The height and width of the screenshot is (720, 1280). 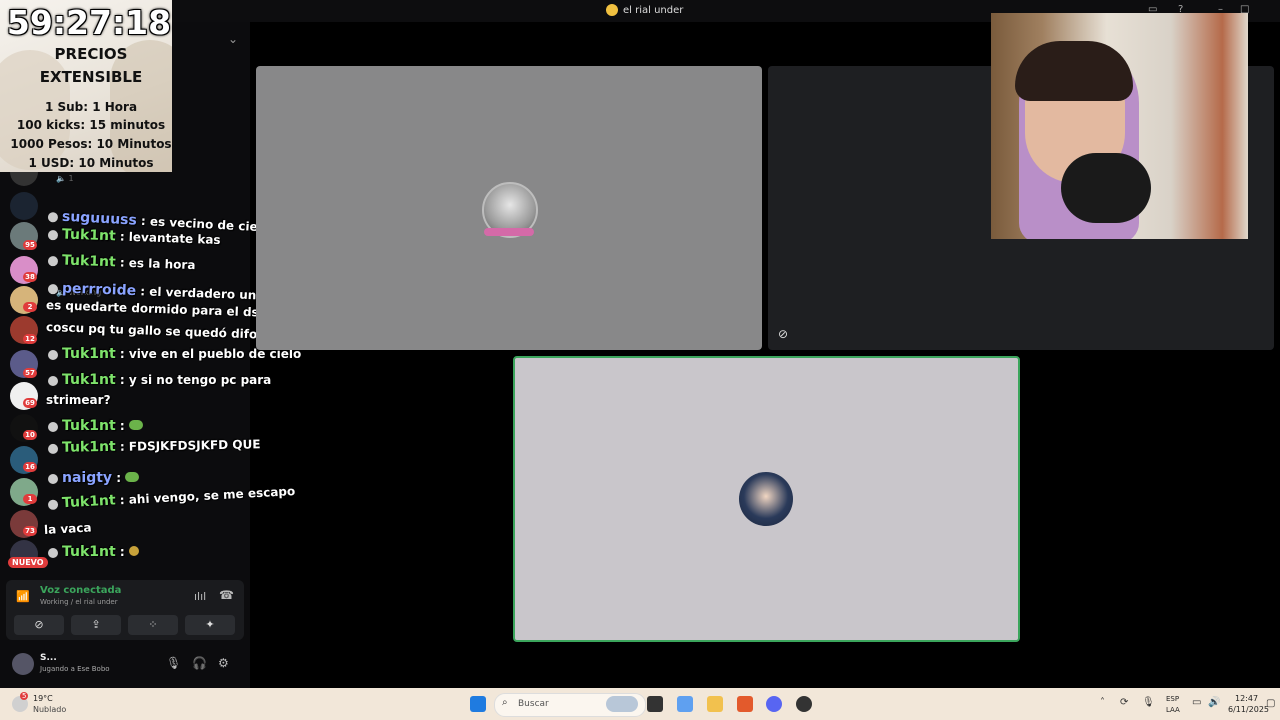 I want to click on server-badge: 57, so click(x=30, y=373).